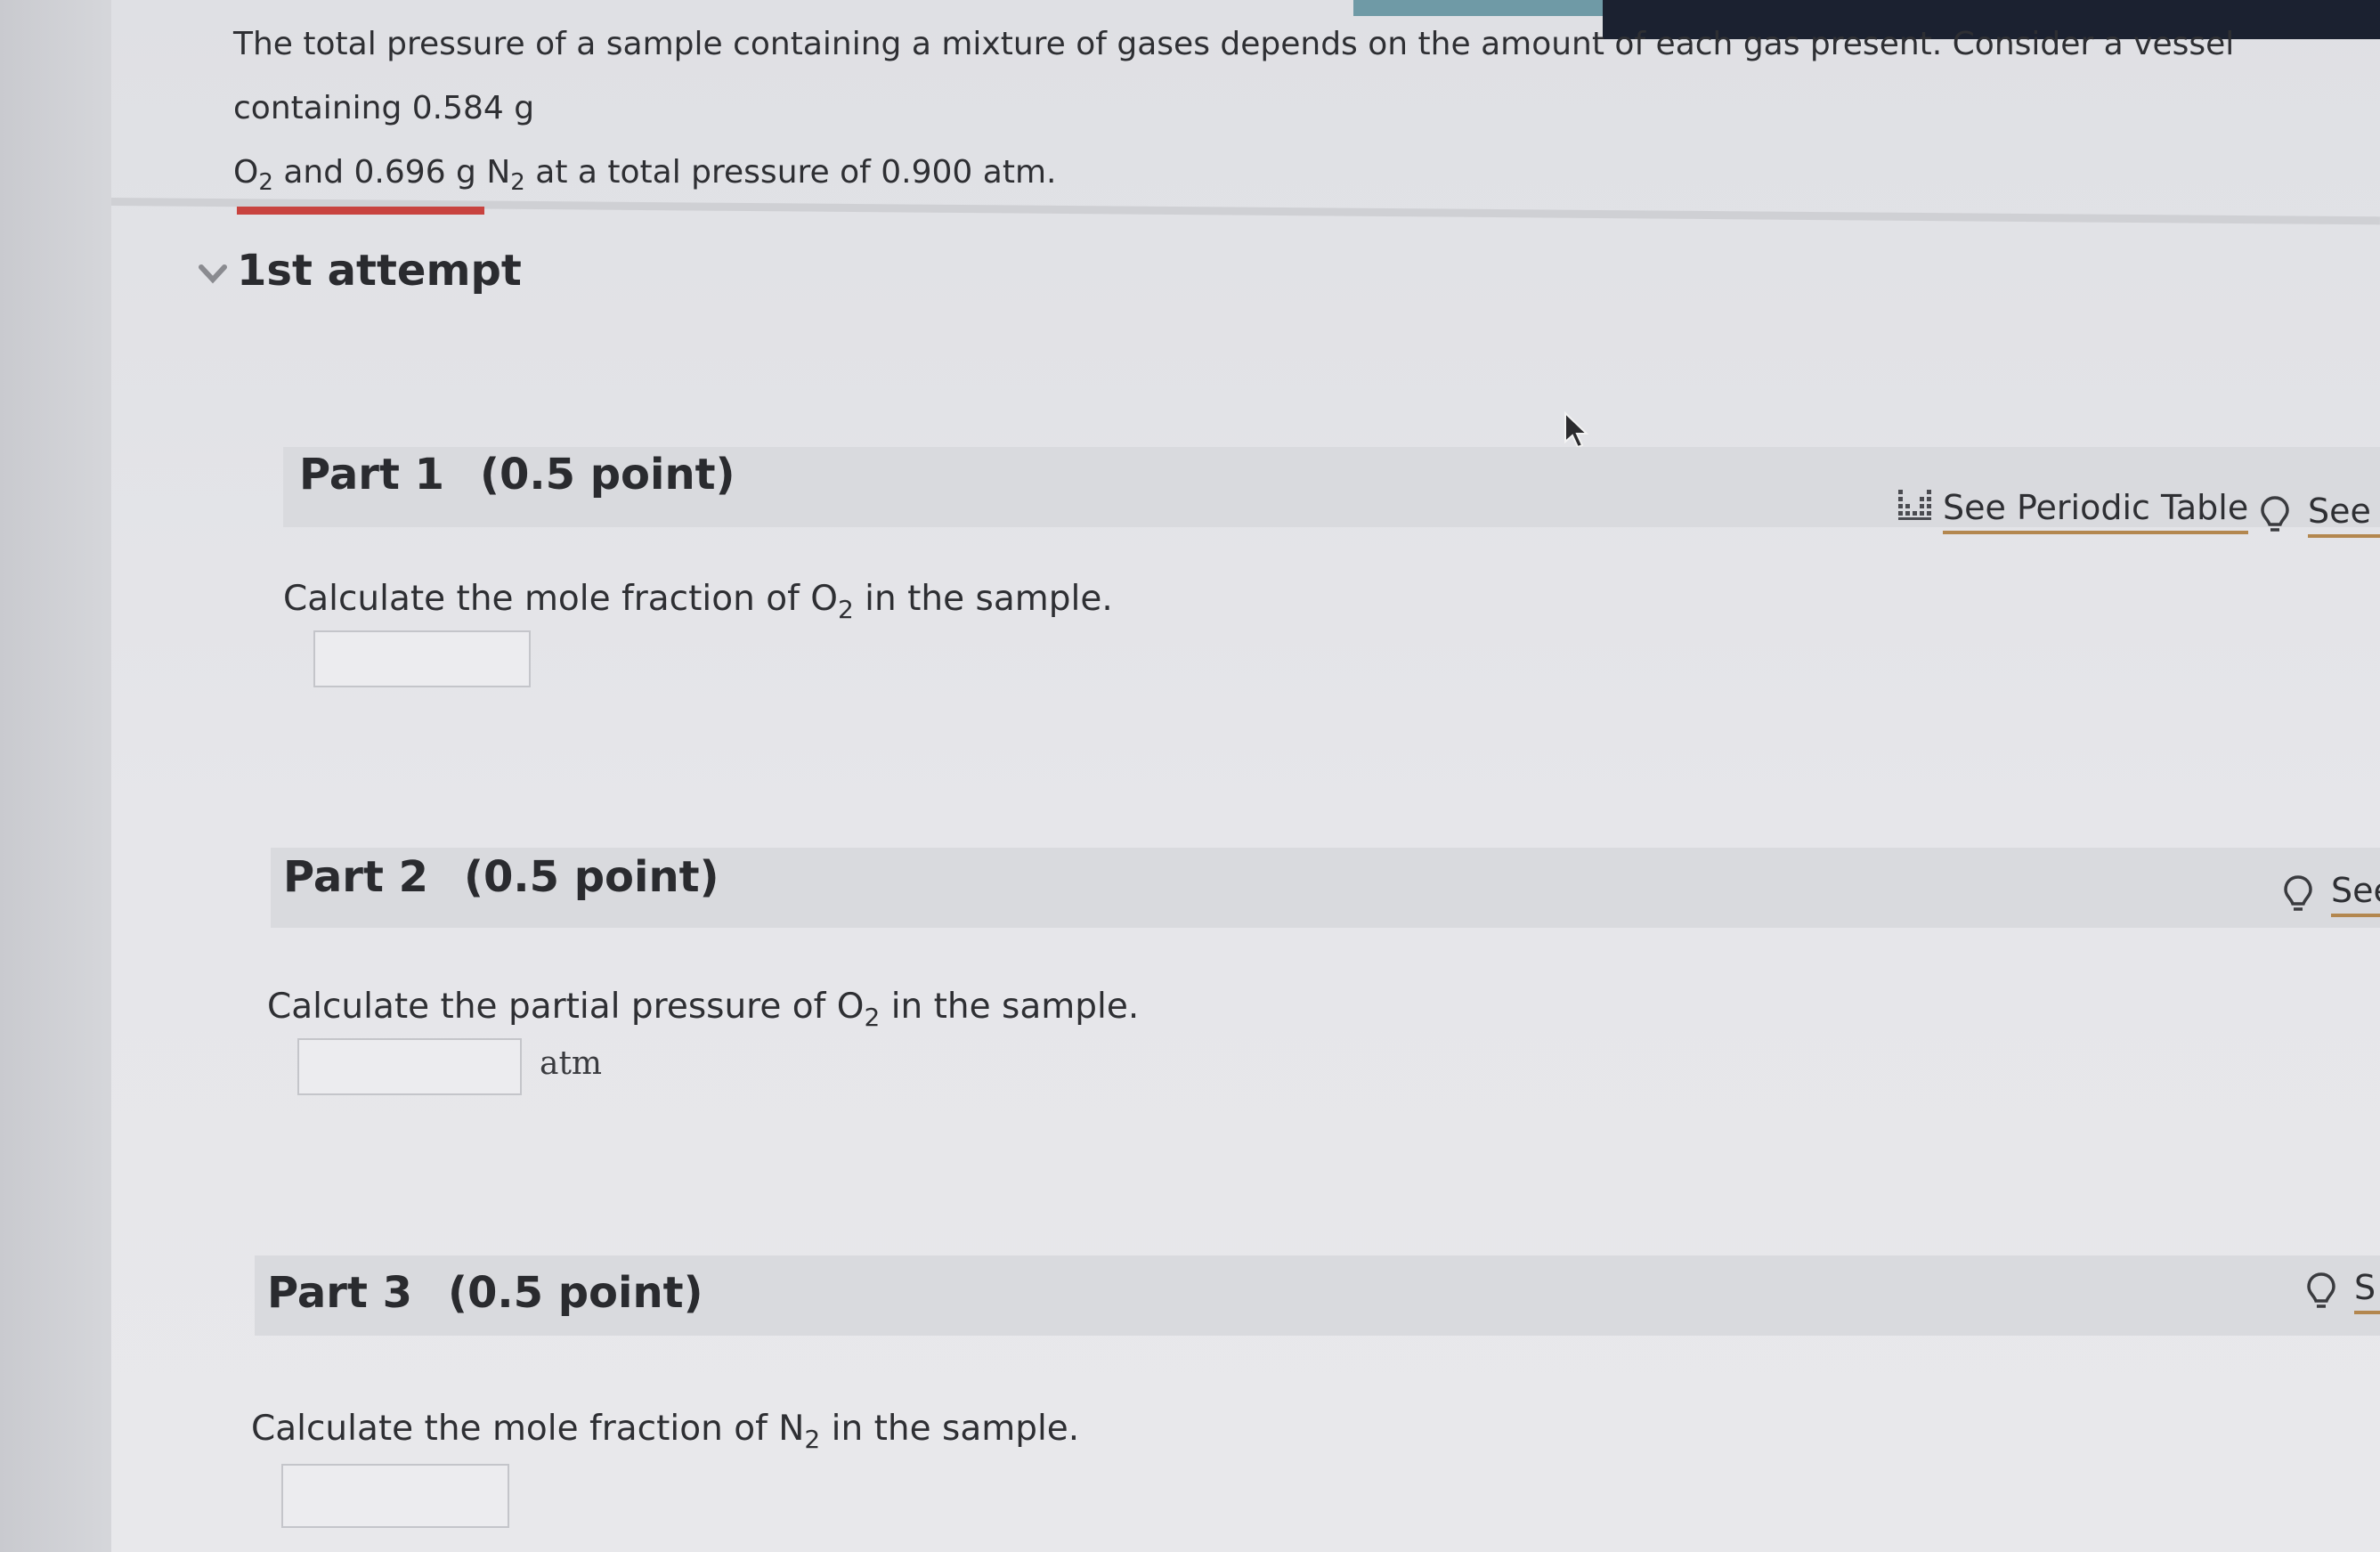 The image size is (2380, 1552). I want to click on part-2-answer-input, so click(410, 1066).